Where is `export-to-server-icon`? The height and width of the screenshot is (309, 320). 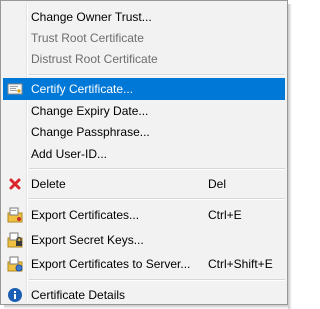 export-to-server-icon is located at coordinates (15, 264).